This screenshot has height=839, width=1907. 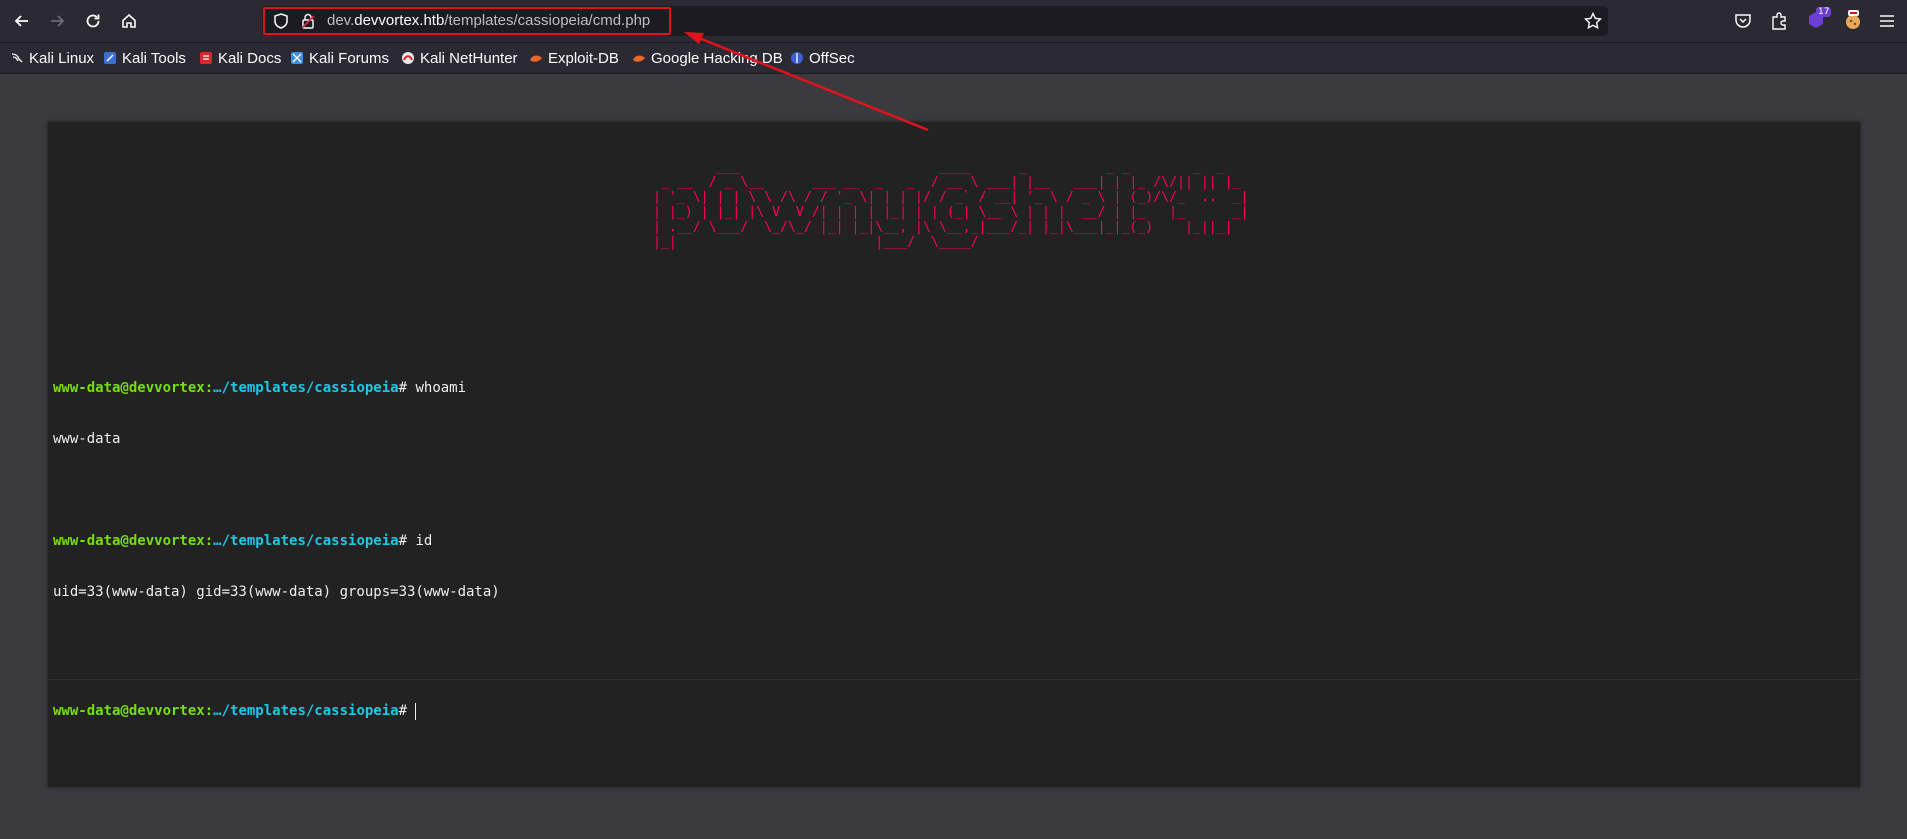 What do you see at coordinates (154, 58) in the screenshot?
I see `bookmark-label: Kali Tools` at bounding box center [154, 58].